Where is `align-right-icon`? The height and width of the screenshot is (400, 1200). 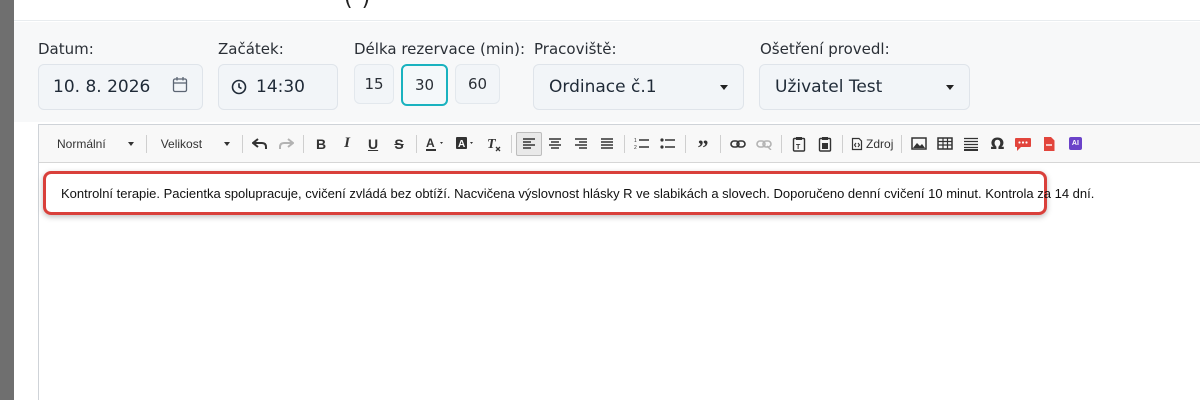
align-right-icon is located at coordinates (581, 144).